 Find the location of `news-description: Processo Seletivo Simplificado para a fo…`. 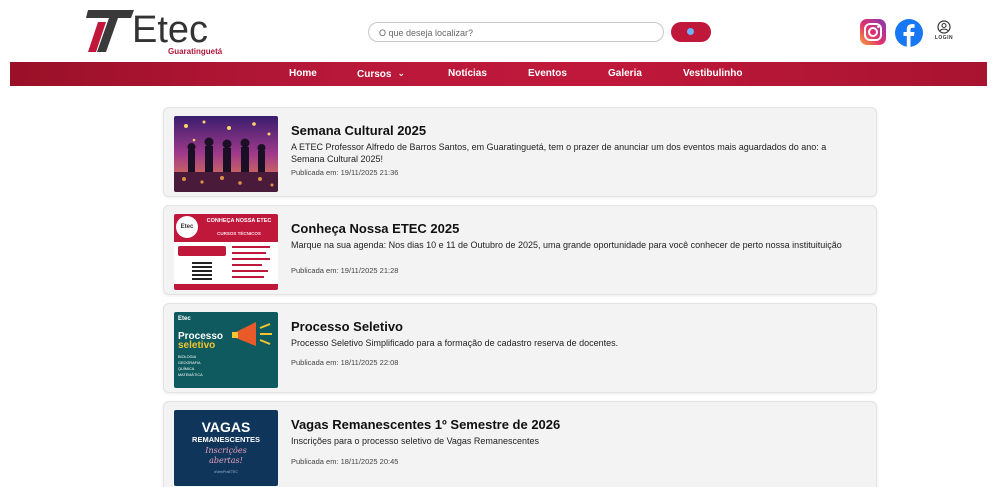

news-description: Processo Seletivo Simplificado para a fo… is located at coordinates (455, 343).